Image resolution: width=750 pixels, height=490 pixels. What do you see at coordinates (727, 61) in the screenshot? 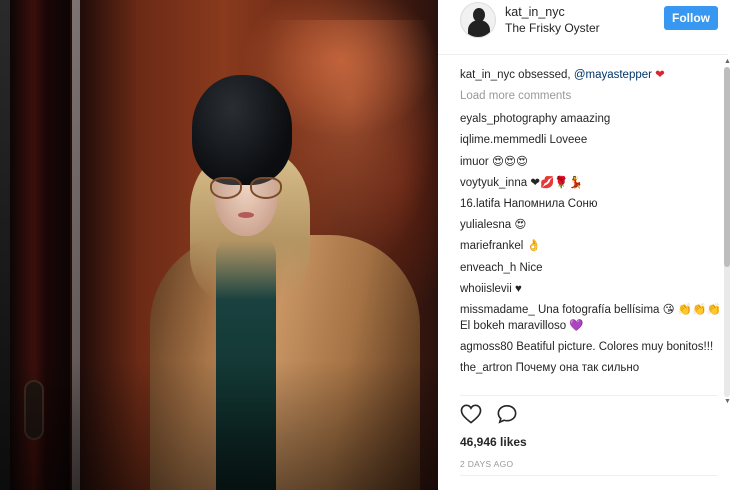
I see `scroll-up-arrow-icon: ▲` at bounding box center [727, 61].